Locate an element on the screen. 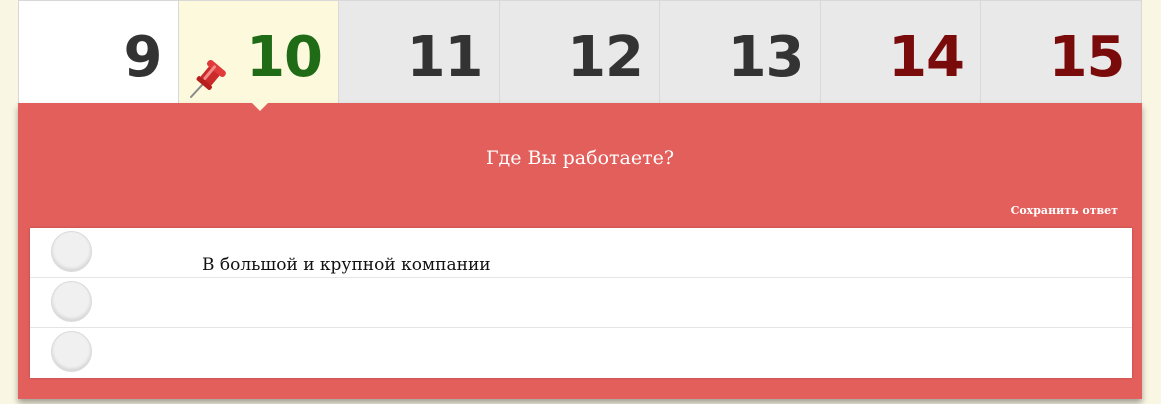 Image resolution: width=1161 pixels, height=404 pixels. day-number: 15 is located at coordinates (1087, 57).